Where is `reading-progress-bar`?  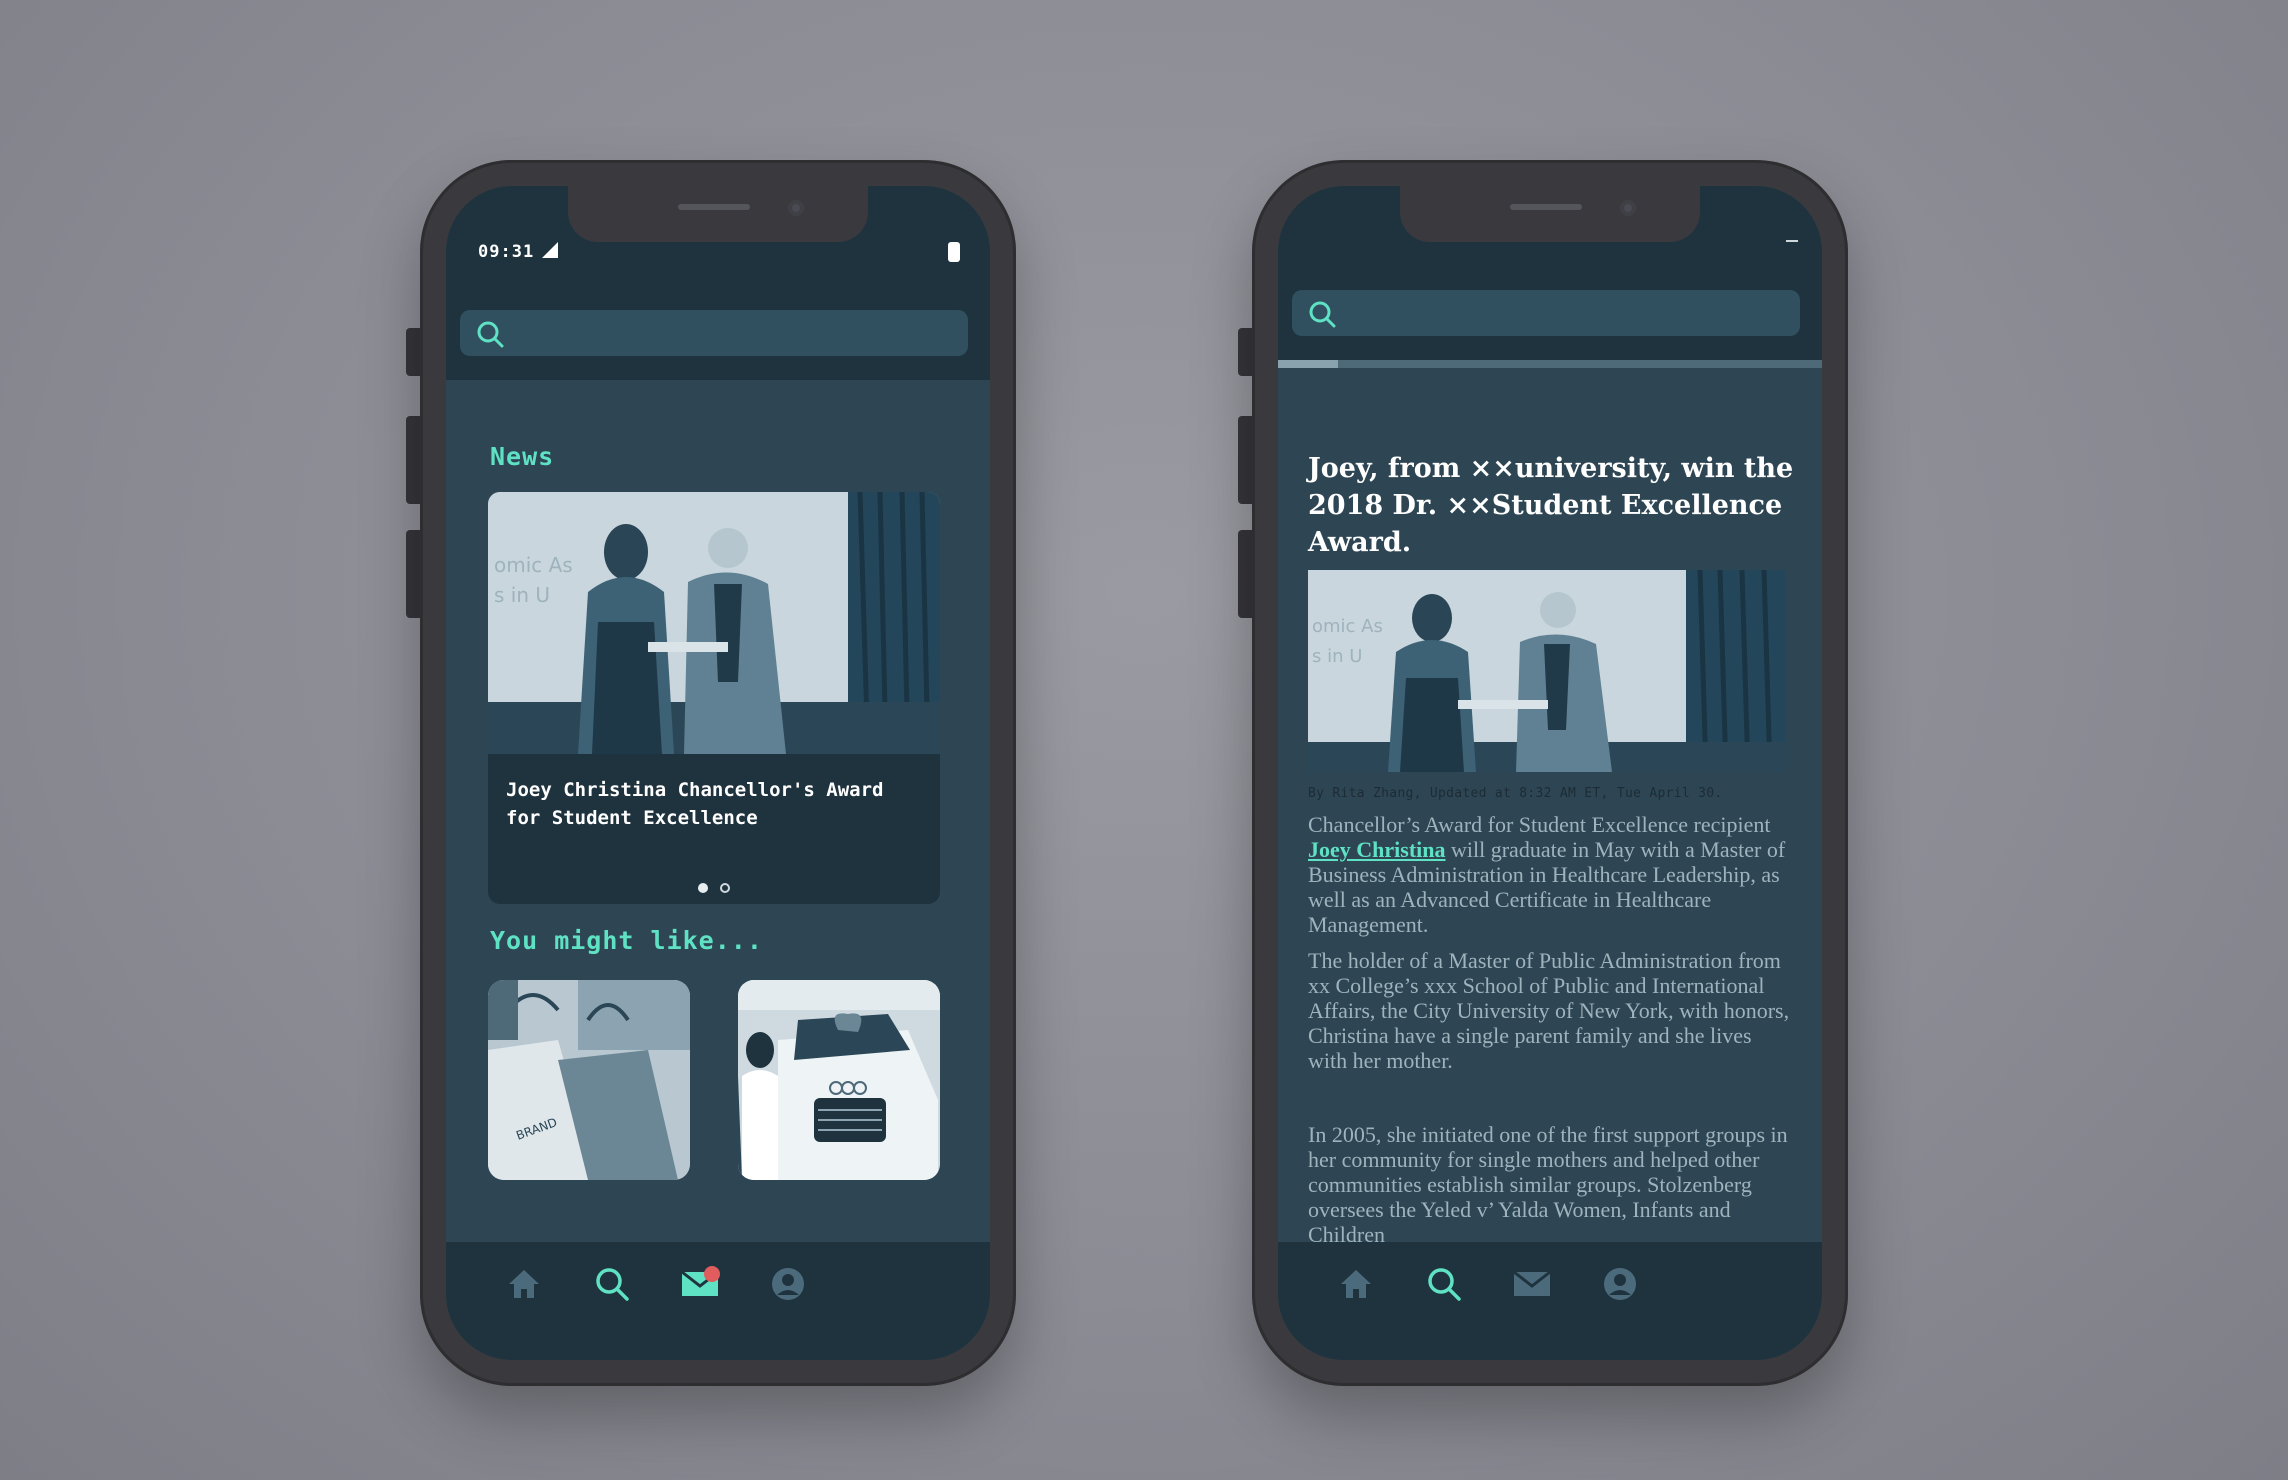 reading-progress-bar is located at coordinates (1550, 364).